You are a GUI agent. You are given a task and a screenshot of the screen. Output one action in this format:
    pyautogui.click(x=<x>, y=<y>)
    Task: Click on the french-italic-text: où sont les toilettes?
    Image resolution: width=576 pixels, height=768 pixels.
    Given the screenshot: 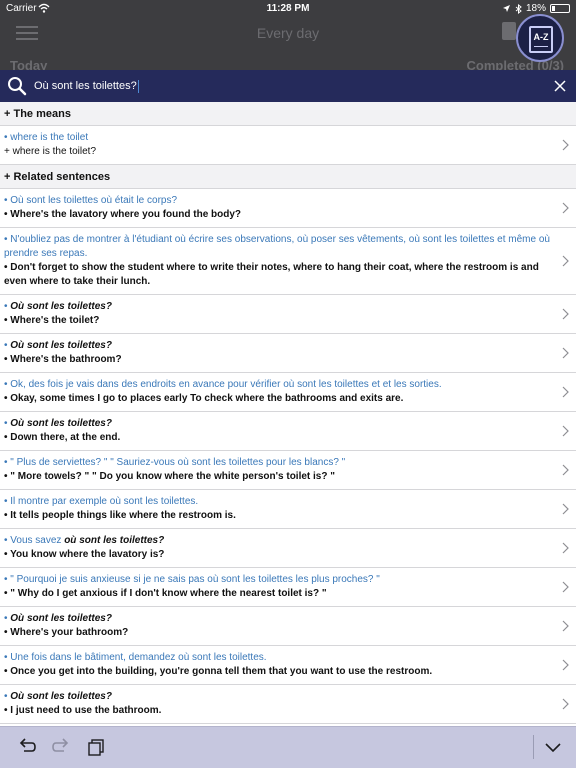 What is the action you would take?
    pyautogui.click(x=114, y=540)
    